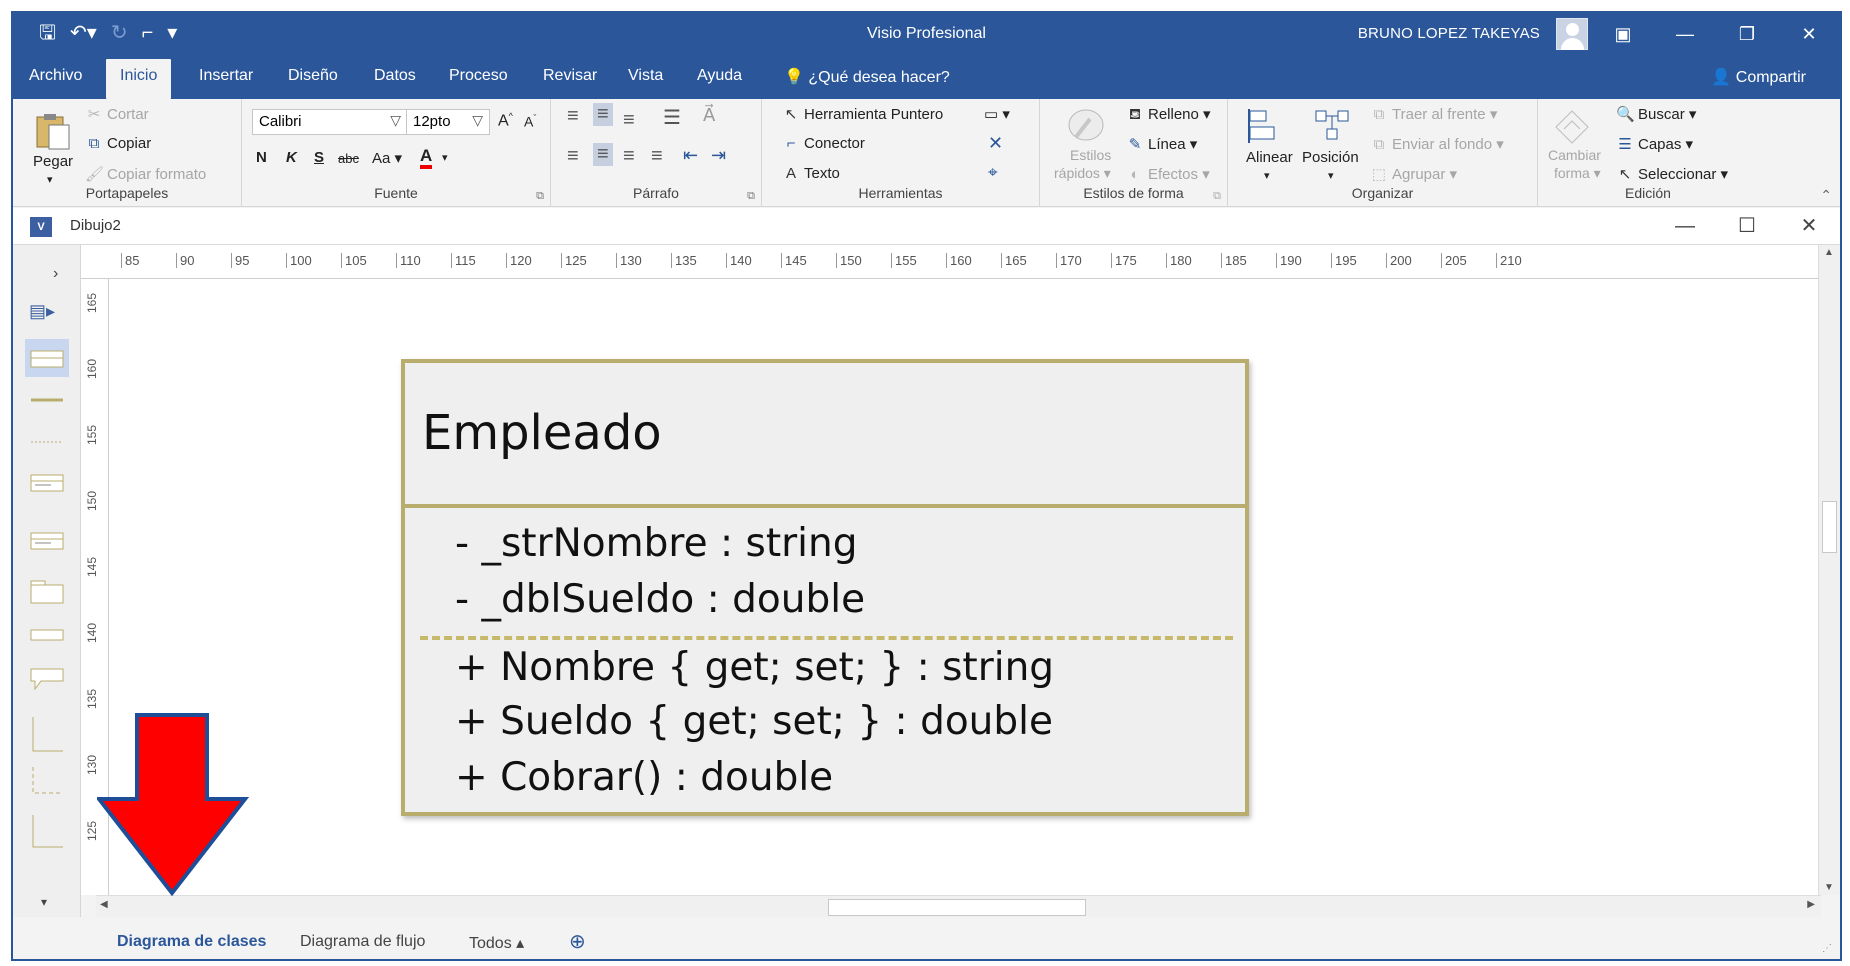  I want to click on decrease-indent-icon: ⇤, so click(690, 155).